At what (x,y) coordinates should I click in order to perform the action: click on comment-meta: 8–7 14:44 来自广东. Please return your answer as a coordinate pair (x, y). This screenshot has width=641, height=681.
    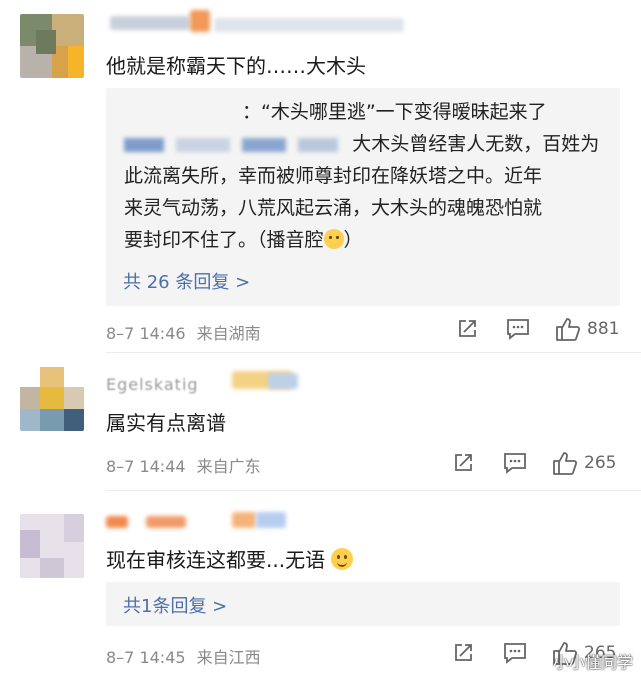
    Looking at the image, I should click on (183, 465).